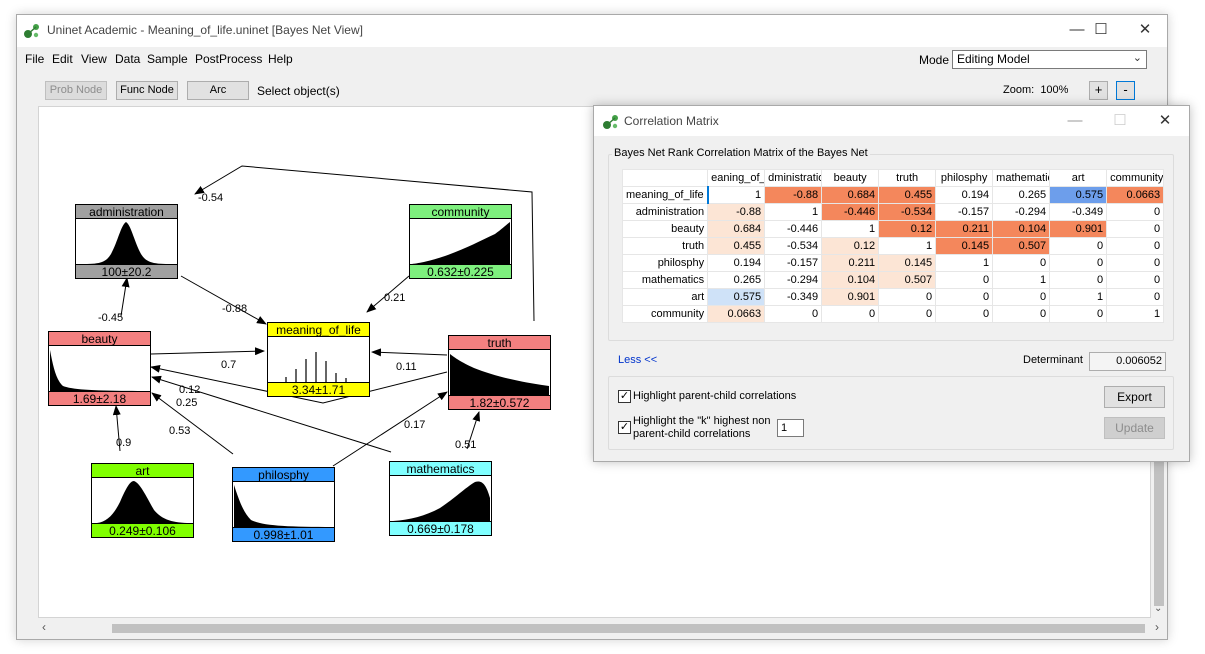  What do you see at coordinates (1134, 428) in the screenshot?
I see `update-button: Update` at bounding box center [1134, 428].